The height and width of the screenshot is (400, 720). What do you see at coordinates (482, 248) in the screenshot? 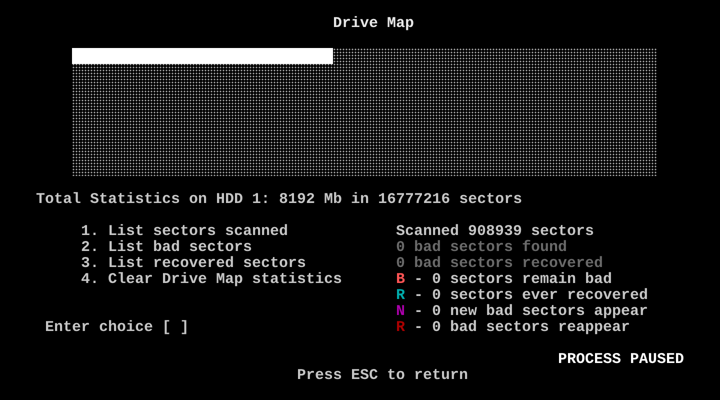
I see `stat-line: 0 bad sectors found` at bounding box center [482, 248].